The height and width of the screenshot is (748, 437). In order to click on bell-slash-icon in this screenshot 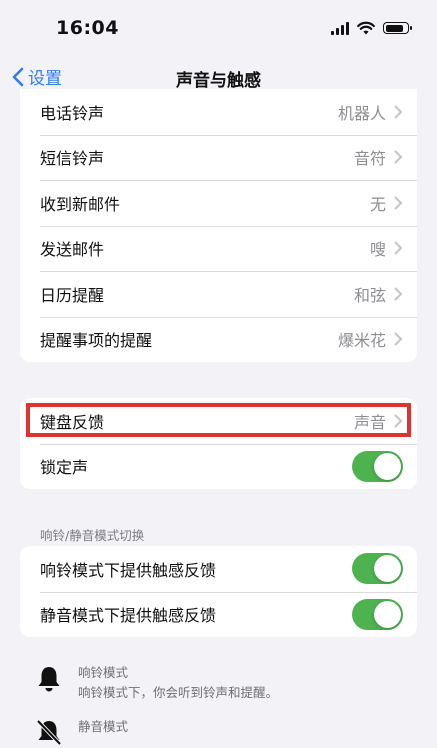, I will do `click(49, 732)`.